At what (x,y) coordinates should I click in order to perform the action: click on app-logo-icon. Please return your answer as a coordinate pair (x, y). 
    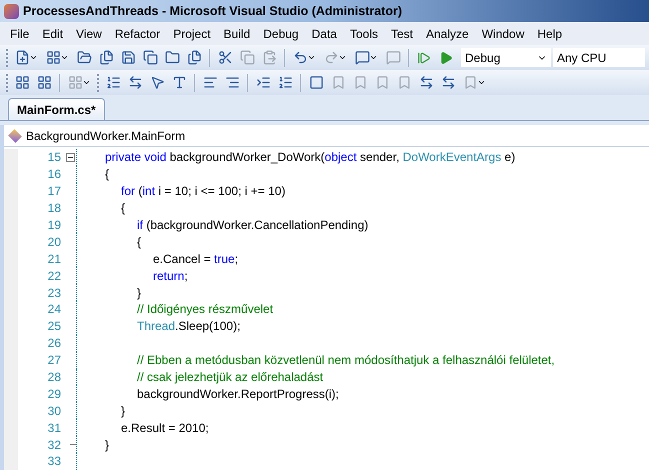
    Looking at the image, I should click on (11, 11).